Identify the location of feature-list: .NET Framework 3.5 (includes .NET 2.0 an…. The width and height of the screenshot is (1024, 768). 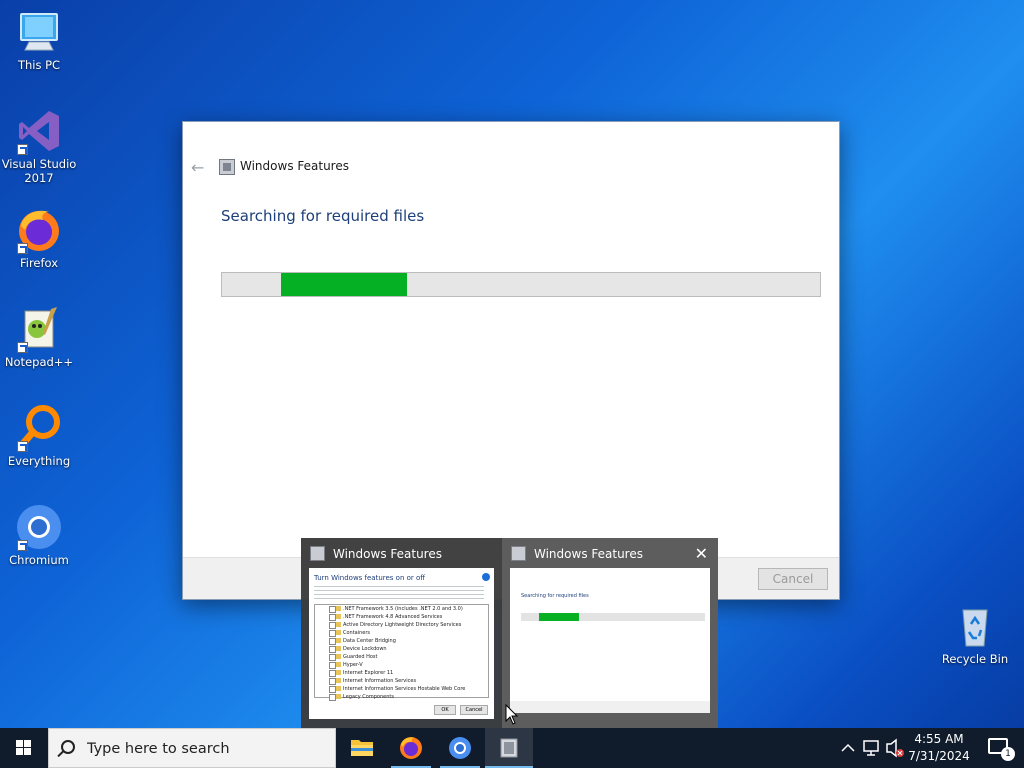
(401, 652).